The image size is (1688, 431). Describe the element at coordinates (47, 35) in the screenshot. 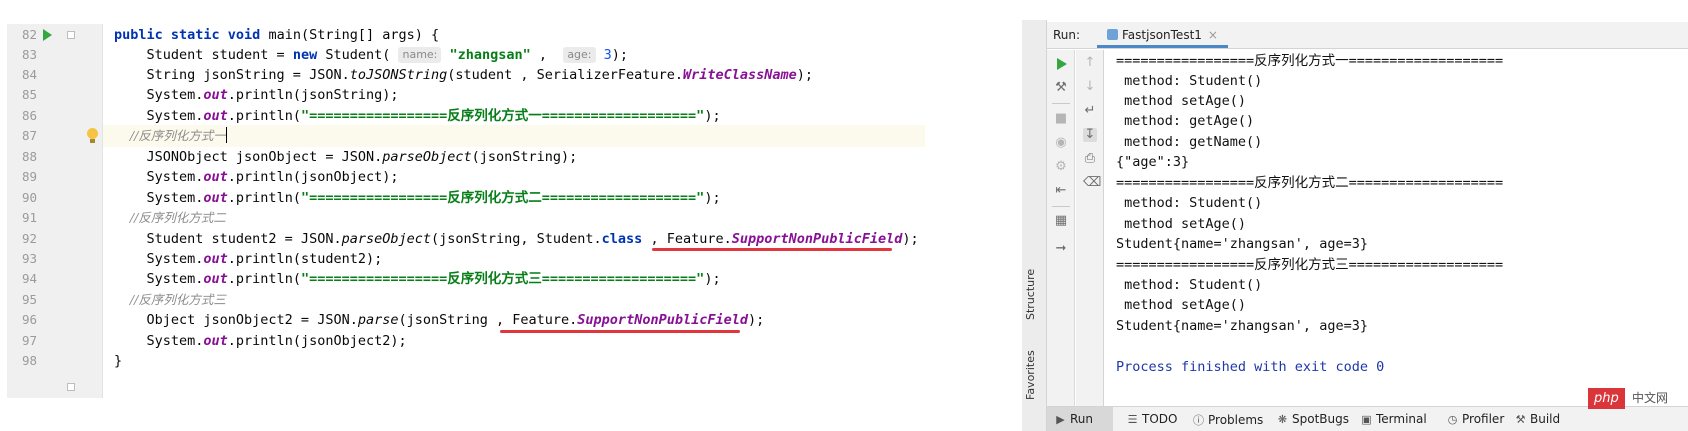

I see `run-main-icon` at that location.